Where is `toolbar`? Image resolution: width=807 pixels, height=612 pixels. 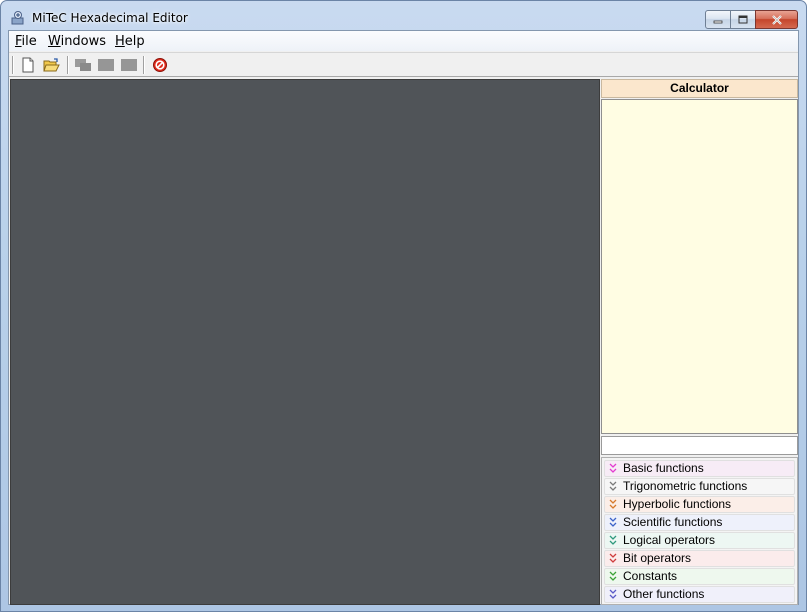 toolbar is located at coordinates (403, 64).